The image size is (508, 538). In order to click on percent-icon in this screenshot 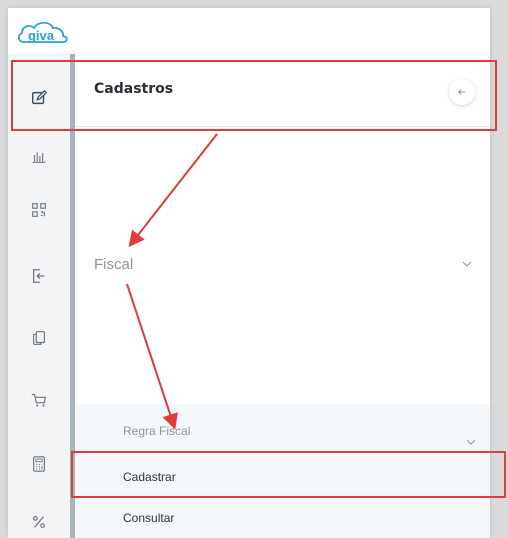, I will do `click(39, 522)`.